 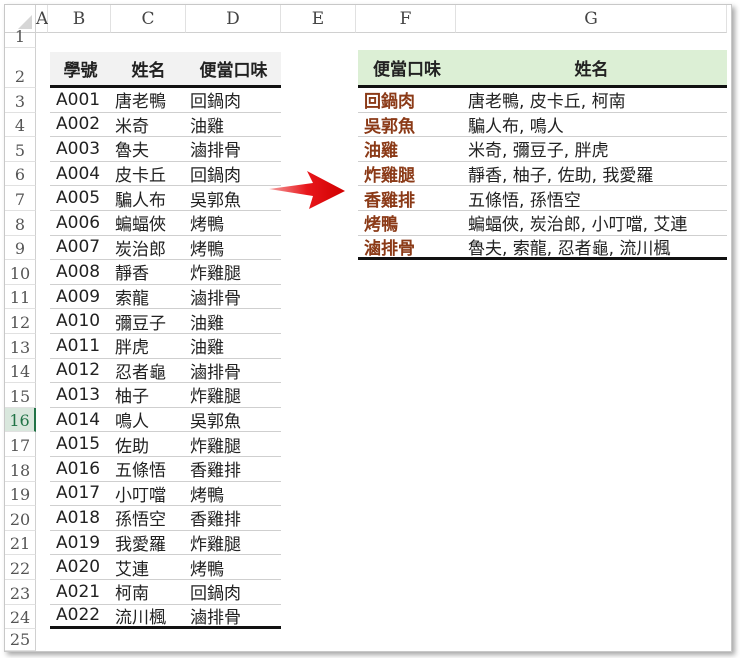 What do you see at coordinates (80, 518) in the screenshot?
I see `left-table-cell: A018` at bounding box center [80, 518].